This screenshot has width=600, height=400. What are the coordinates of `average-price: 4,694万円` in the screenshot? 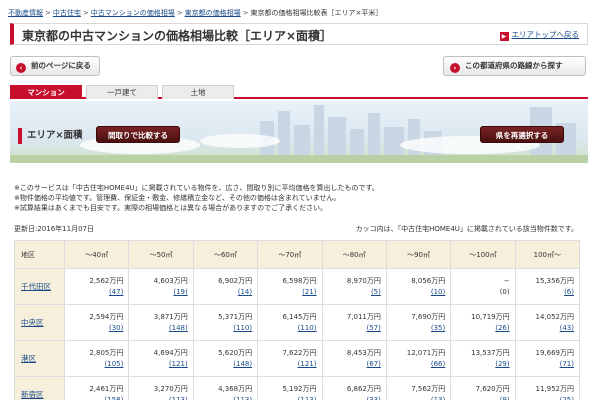 It's located at (170, 352).